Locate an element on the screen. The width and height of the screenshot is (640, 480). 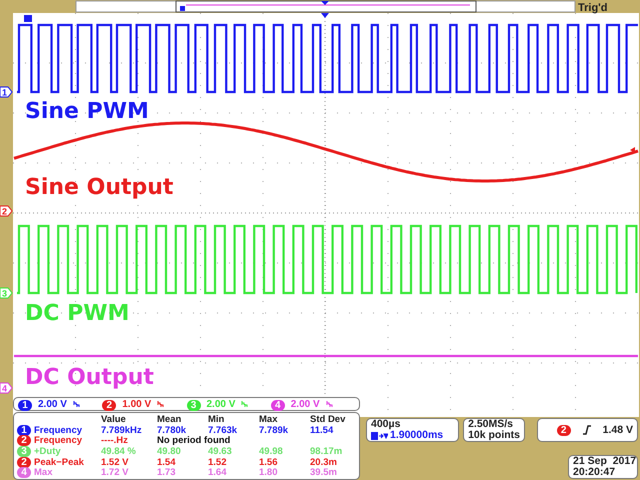
table-cell-text: No period found is located at coordinates (194, 440).